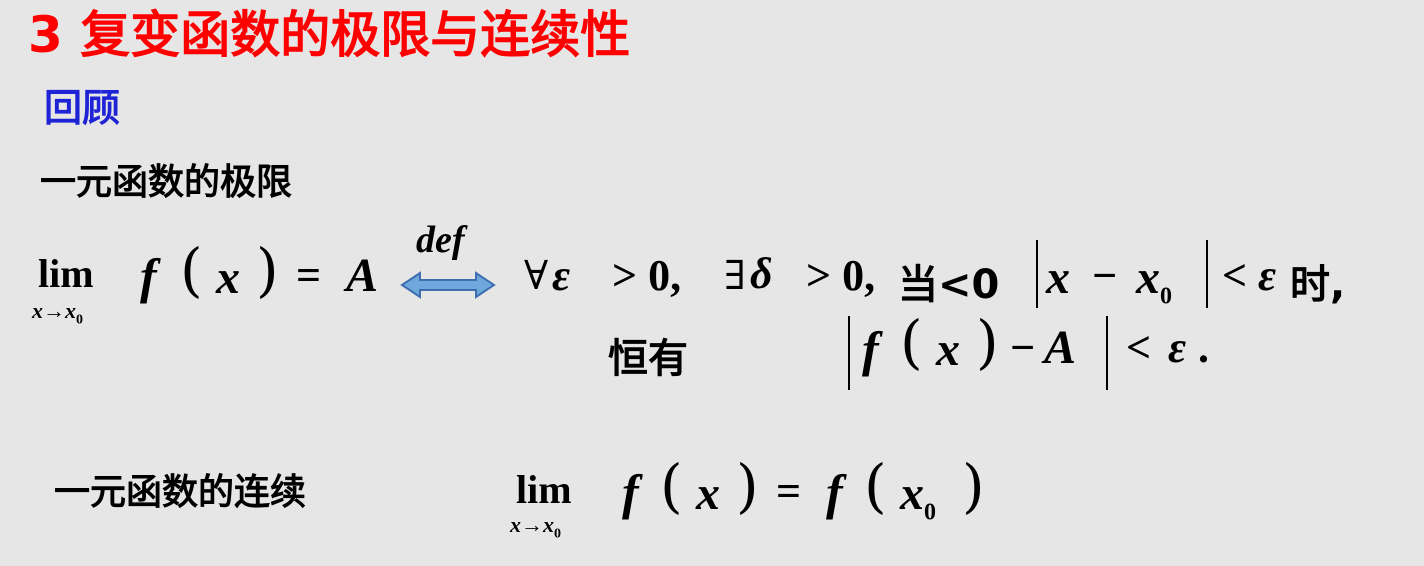 Image resolution: width=1424 pixels, height=566 pixels. I want to click on continuity-lhs-function: f, so click(630, 492).